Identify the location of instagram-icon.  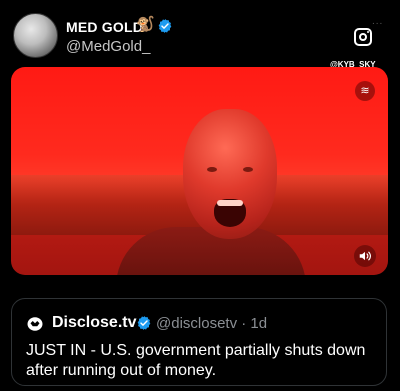
(363, 37).